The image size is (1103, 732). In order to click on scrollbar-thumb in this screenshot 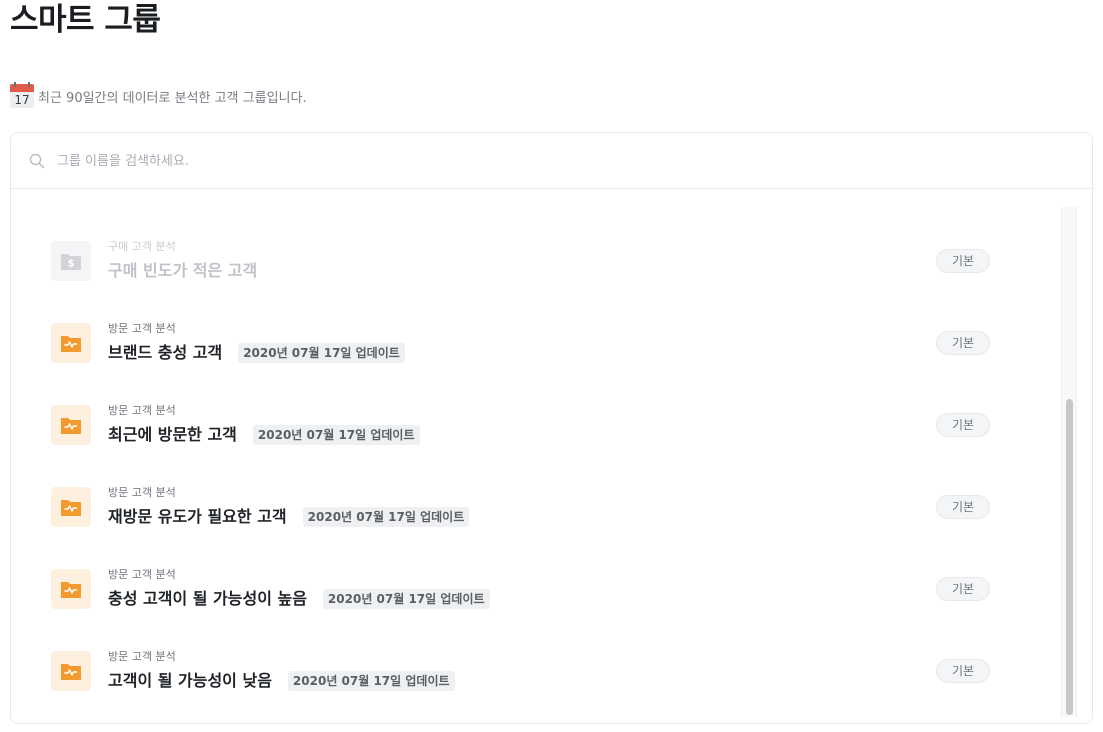, I will do `click(1069, 557)`.